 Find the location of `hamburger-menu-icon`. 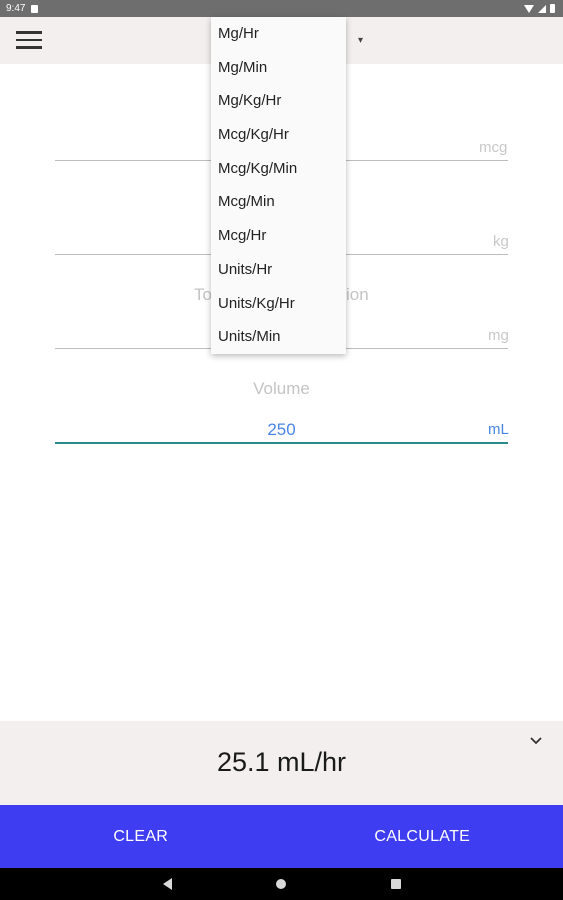

hamburger-menu-icon is located at coordinates (29, 41).